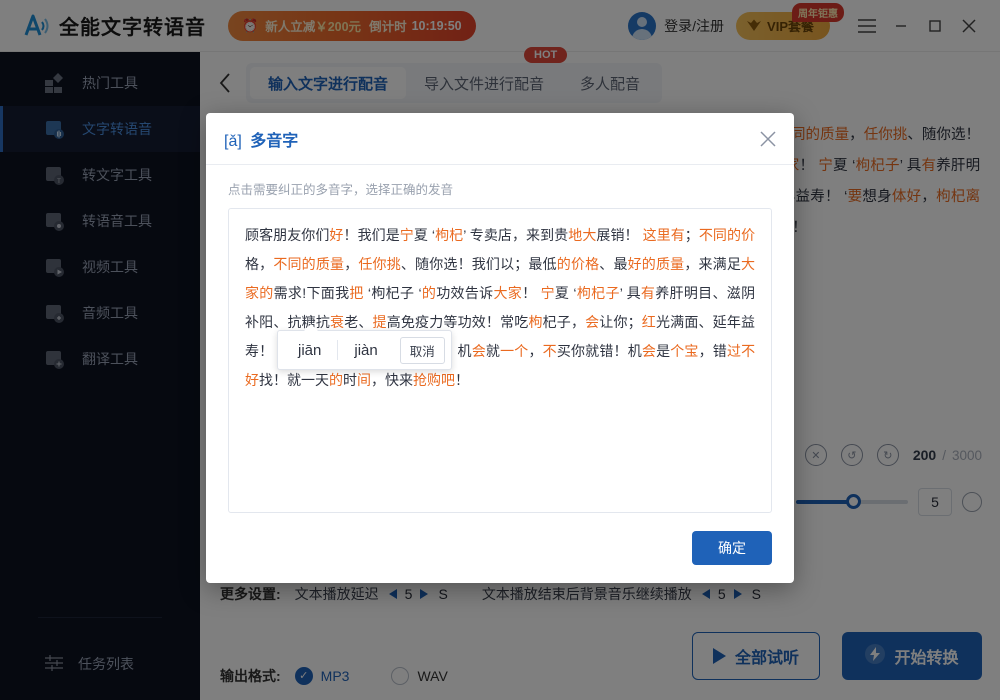 This screenshot has width=1000, height=700. I want to click on plain-token: 高免疫力等功效！常吃, so click(457, 322).